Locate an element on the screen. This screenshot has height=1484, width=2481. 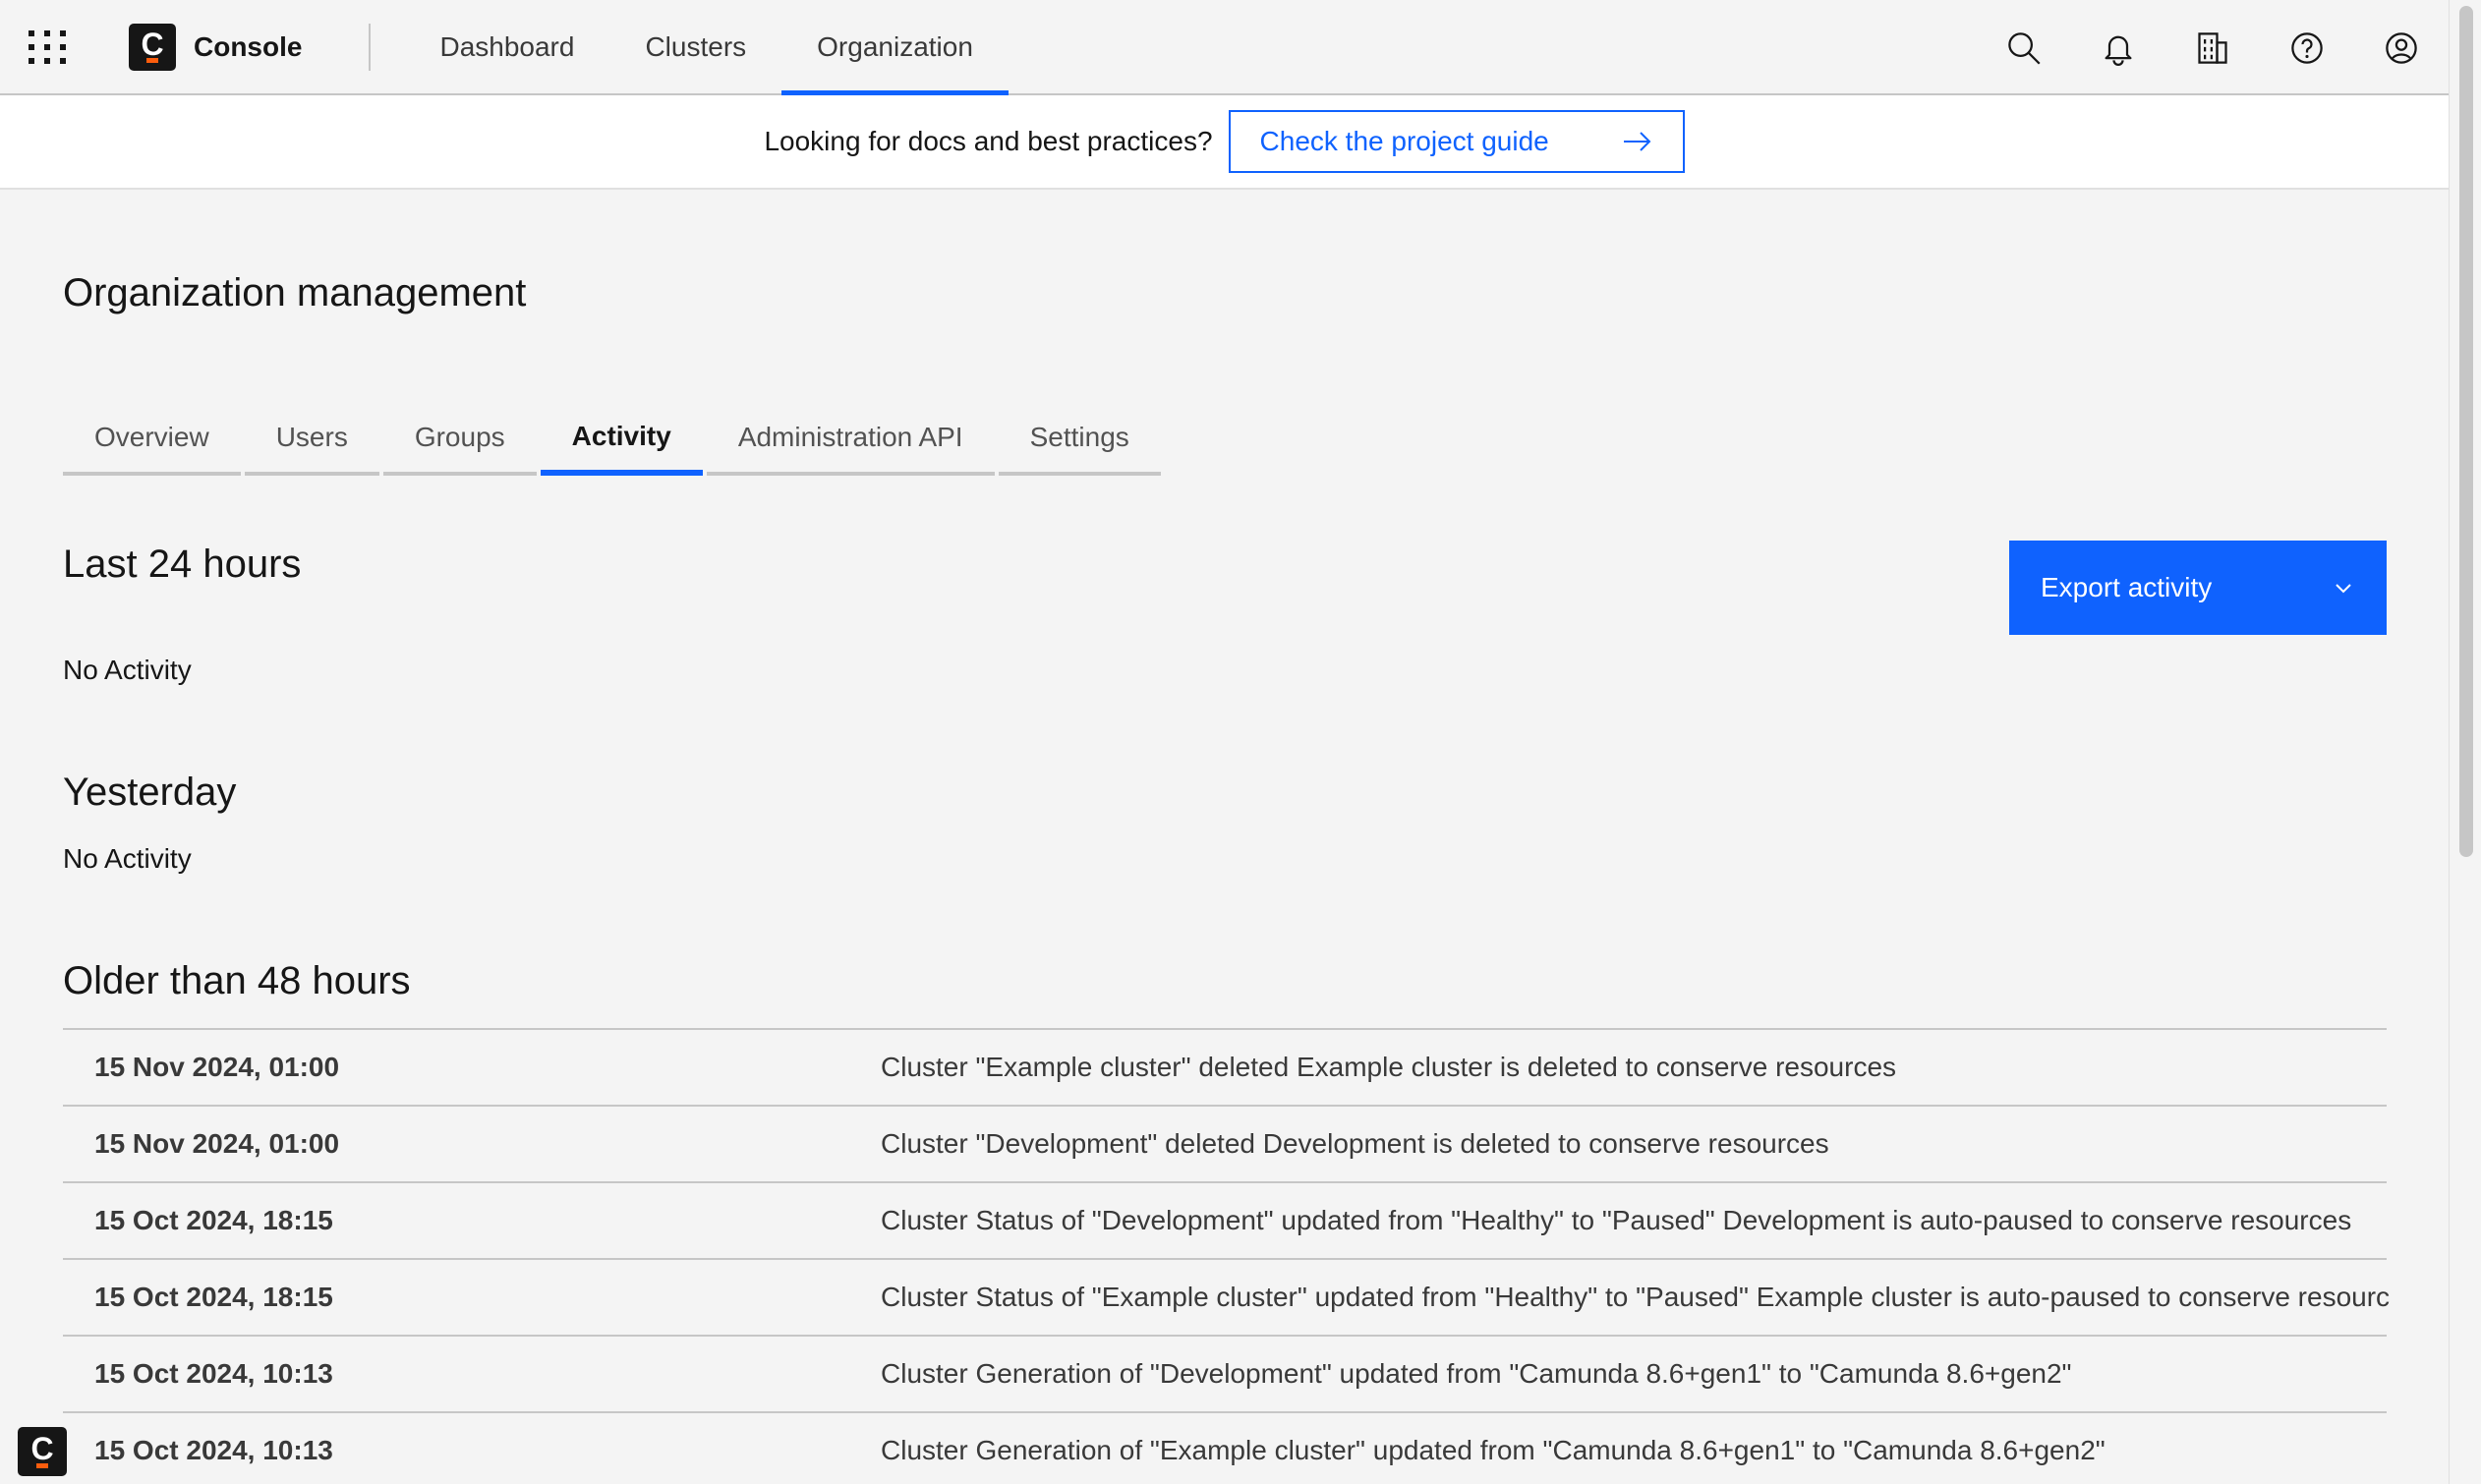
arrow-right-icon is located at coordinates (1636, 141).